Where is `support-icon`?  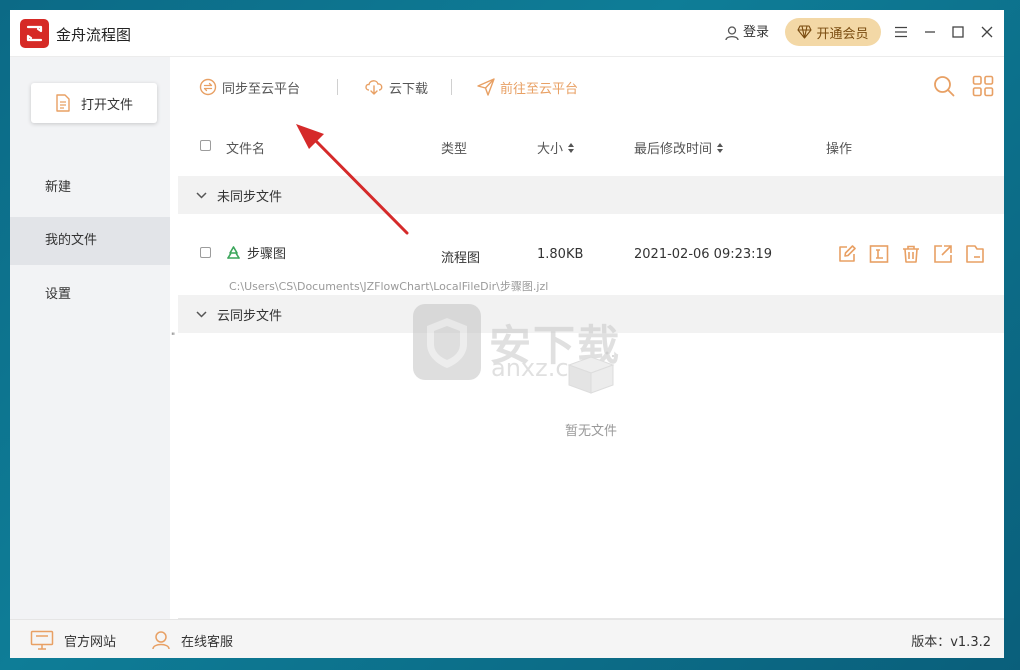 support-icon is located at coordinates (161, 640).